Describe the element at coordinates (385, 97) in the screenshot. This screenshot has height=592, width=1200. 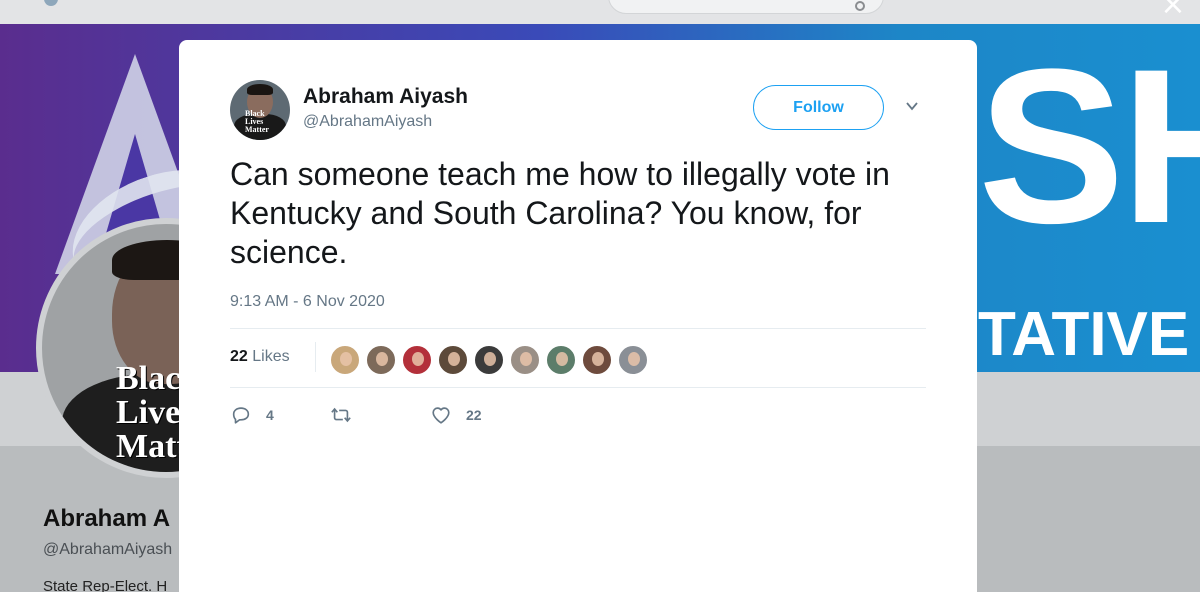
I see `author-name: Abraham Aiyash` at that location.